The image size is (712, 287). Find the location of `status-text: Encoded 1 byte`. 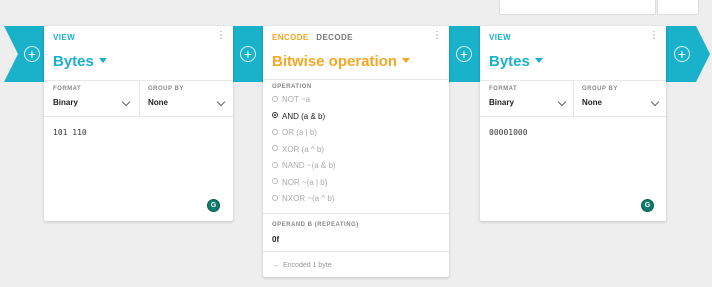

status-text: Encoded 1 byte is located at coordinates (307, 265).